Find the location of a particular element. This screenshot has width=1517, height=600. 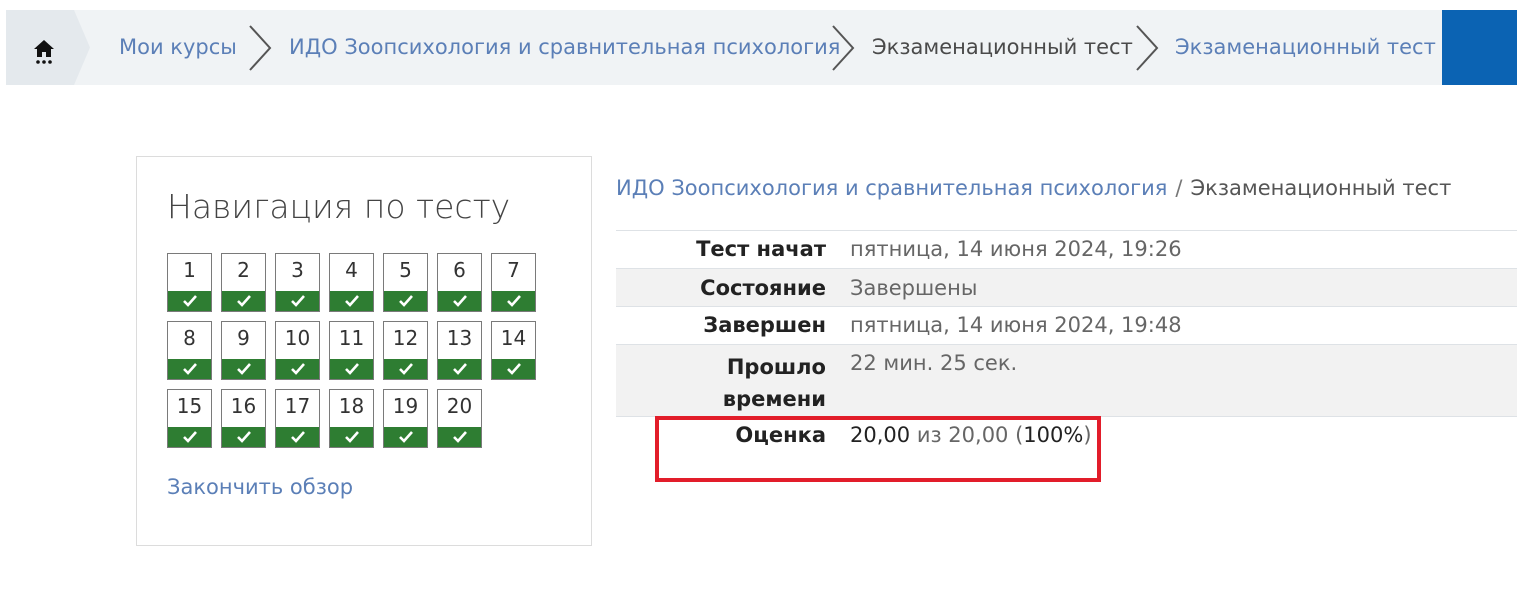

breadcrumb-item-section: Экзаменационный тест is located at coordinates (1002, 47).